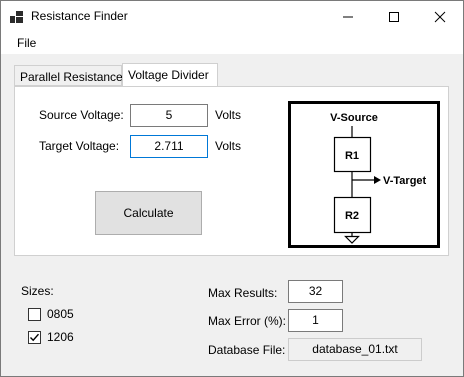 This screenshot has height=377, width=464. I want to click on target-voltage-unit: Volts, so click(228, 146).